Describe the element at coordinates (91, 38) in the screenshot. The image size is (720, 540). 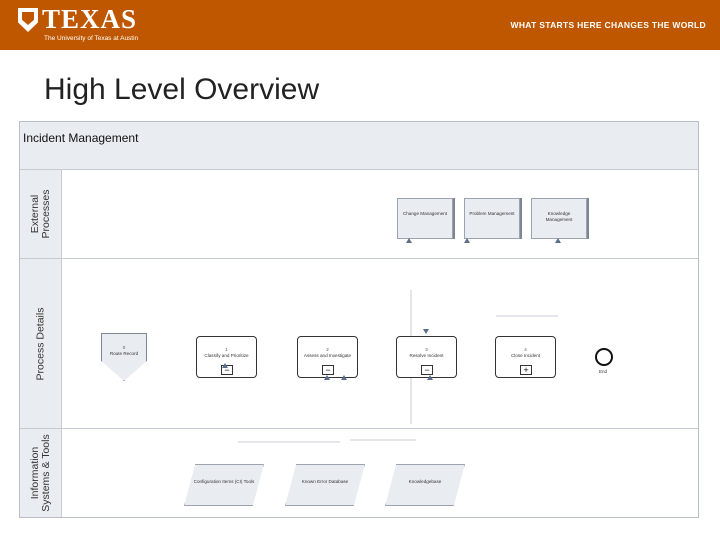
I see `logo-subtitle: The University of Texas at Austin` at that location.